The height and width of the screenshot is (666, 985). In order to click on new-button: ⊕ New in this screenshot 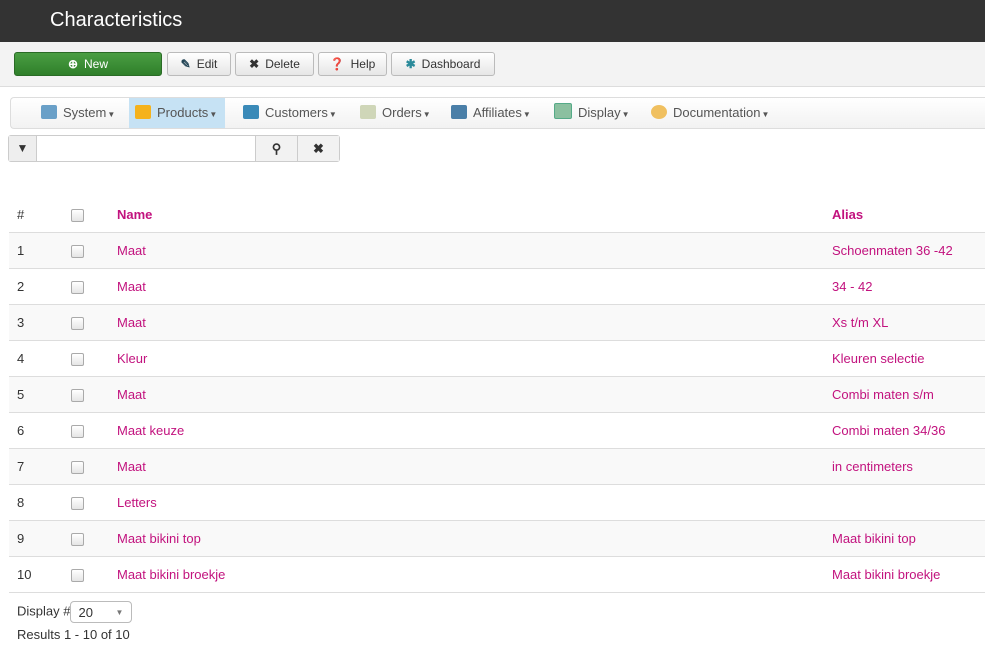, I will do `click(88, 64)`.